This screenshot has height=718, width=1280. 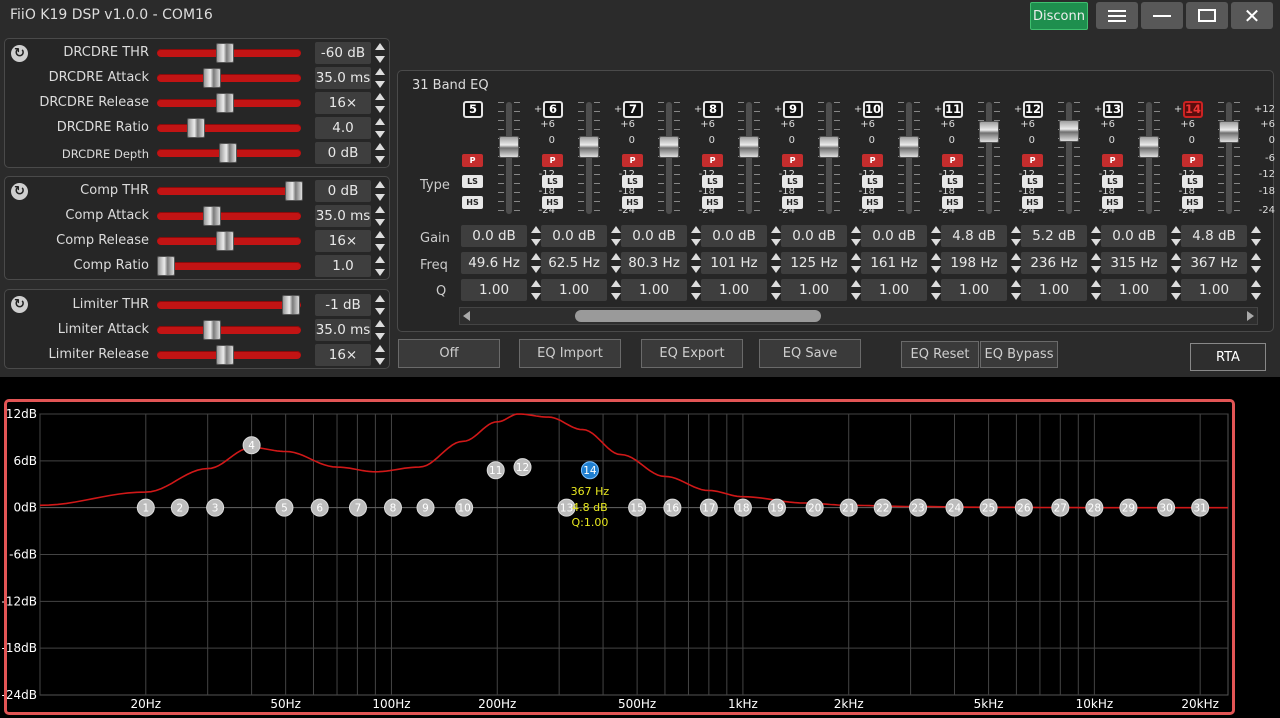 What do you see at coordinates (654, 263) in the screenshot?
I see `band-freq-field: 80.3 Hz` at bounding box center [654, 263].